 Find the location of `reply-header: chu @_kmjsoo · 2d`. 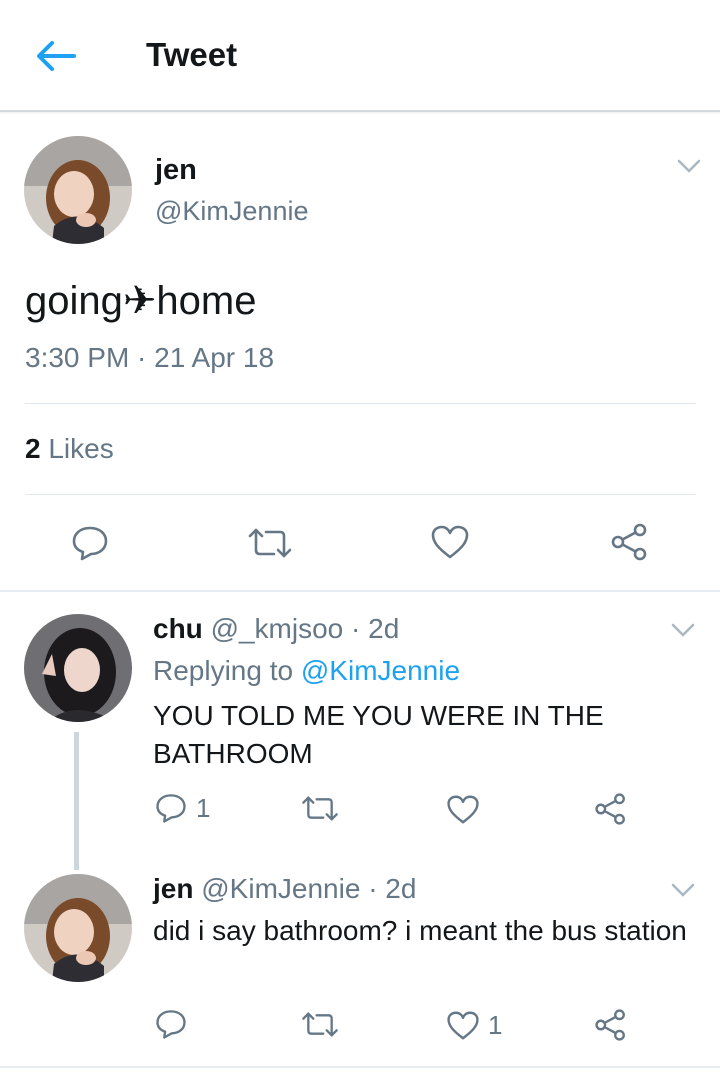

reply-header: chu @_kmjsoo · 2d is located at coordinates (276, 629).